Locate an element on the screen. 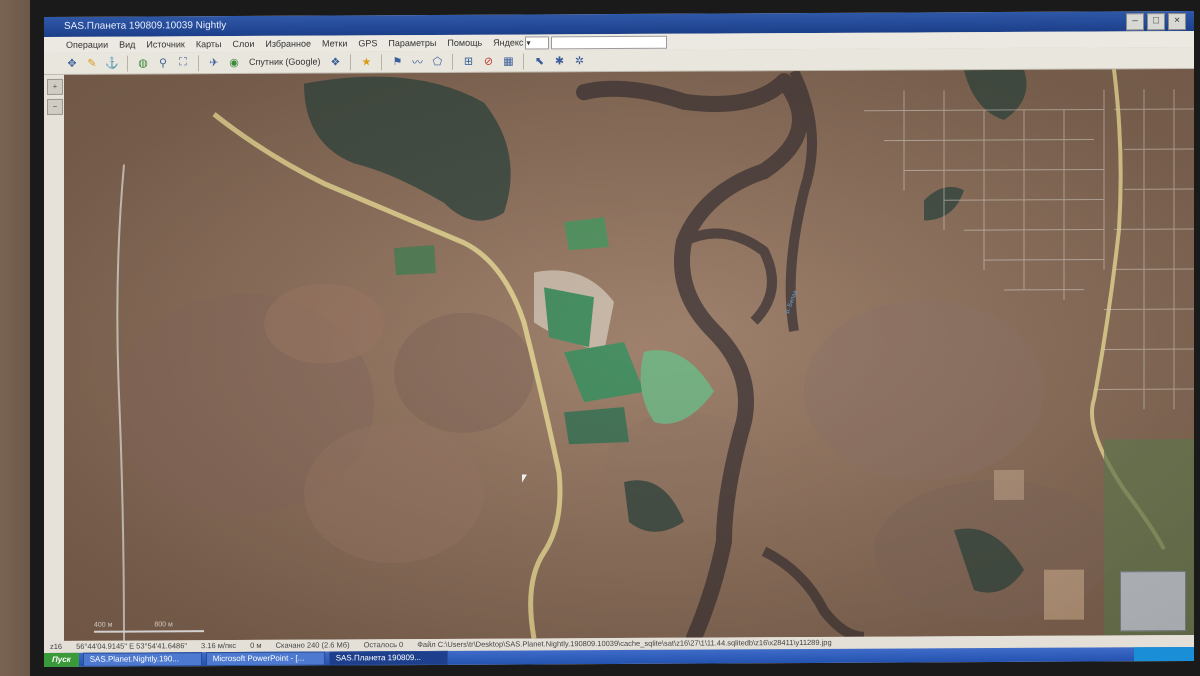 Image resolution: width=1200 pixels, height=676 pixels. search-input is located at coordinates (609, 42).